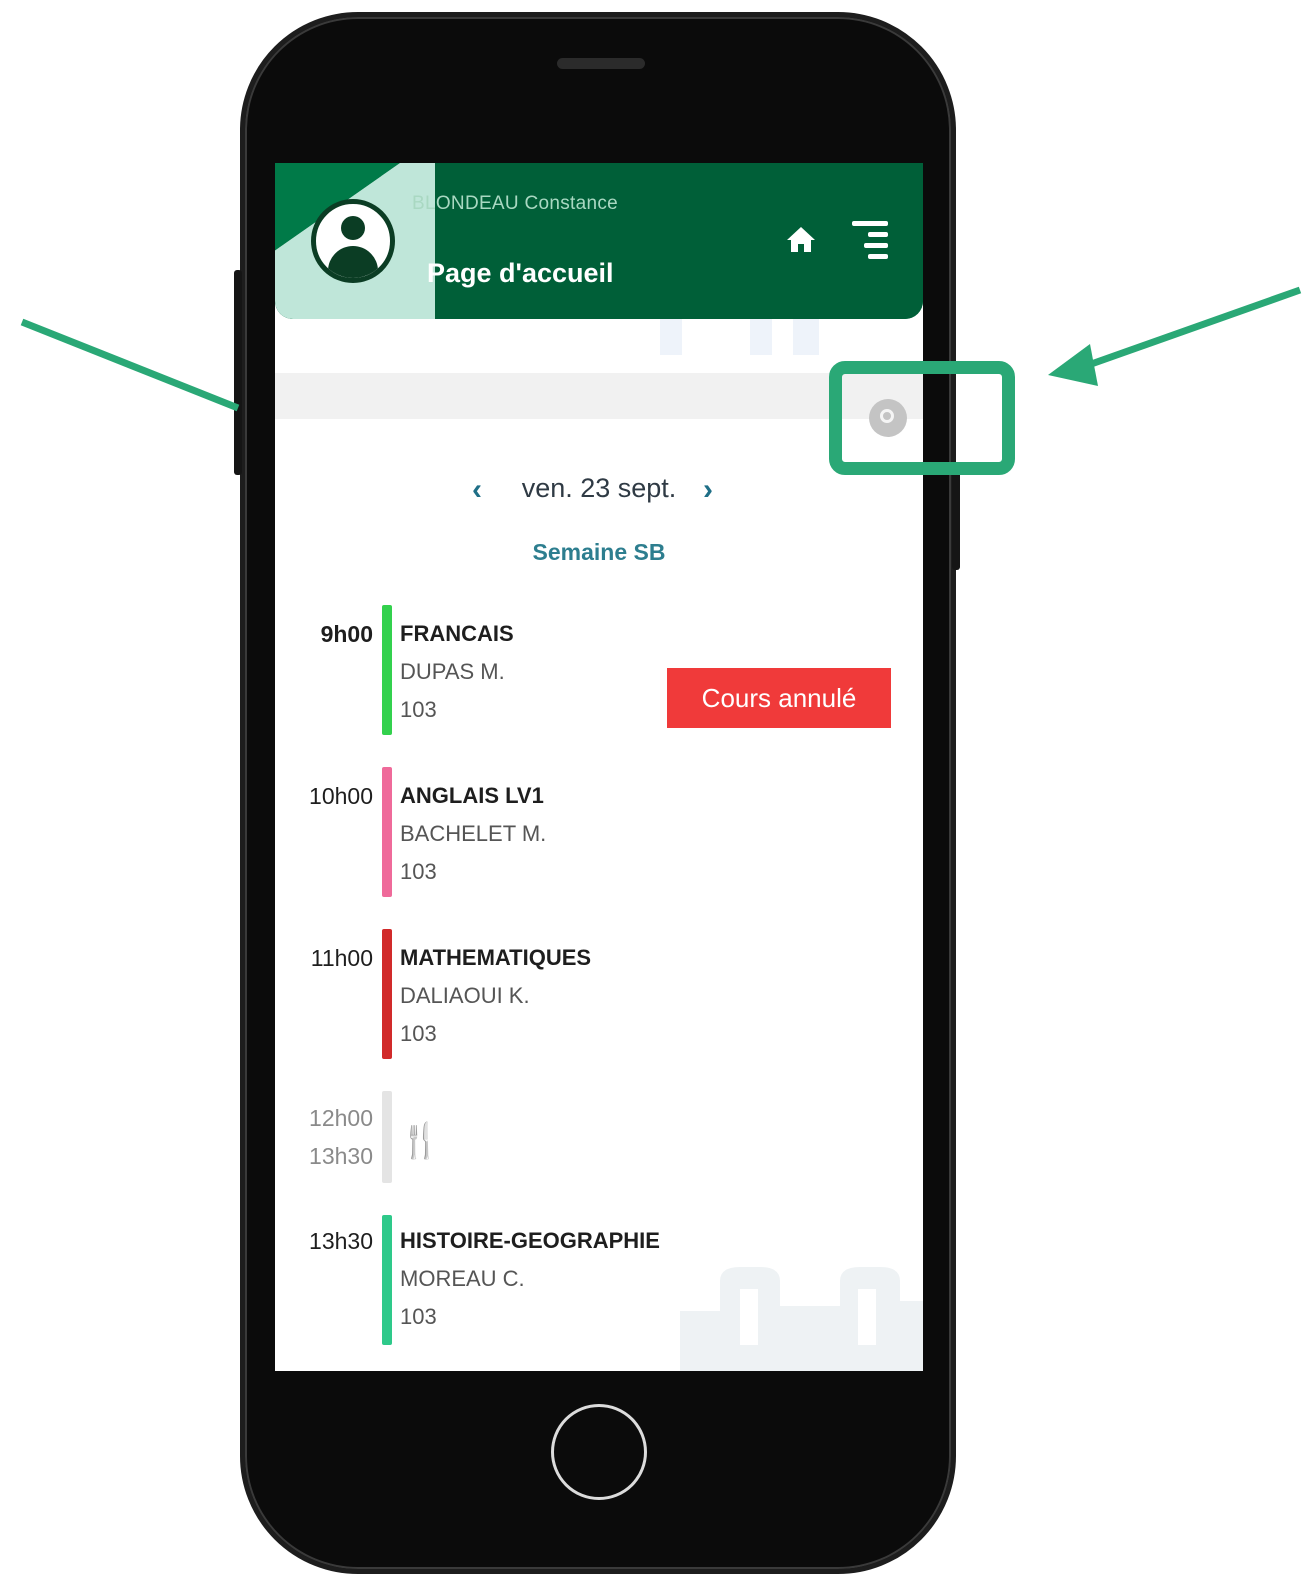 The height and width of the screenshot is (1579, 1310). I want to click on page-title: Page d'accueil, so click(520, 273).